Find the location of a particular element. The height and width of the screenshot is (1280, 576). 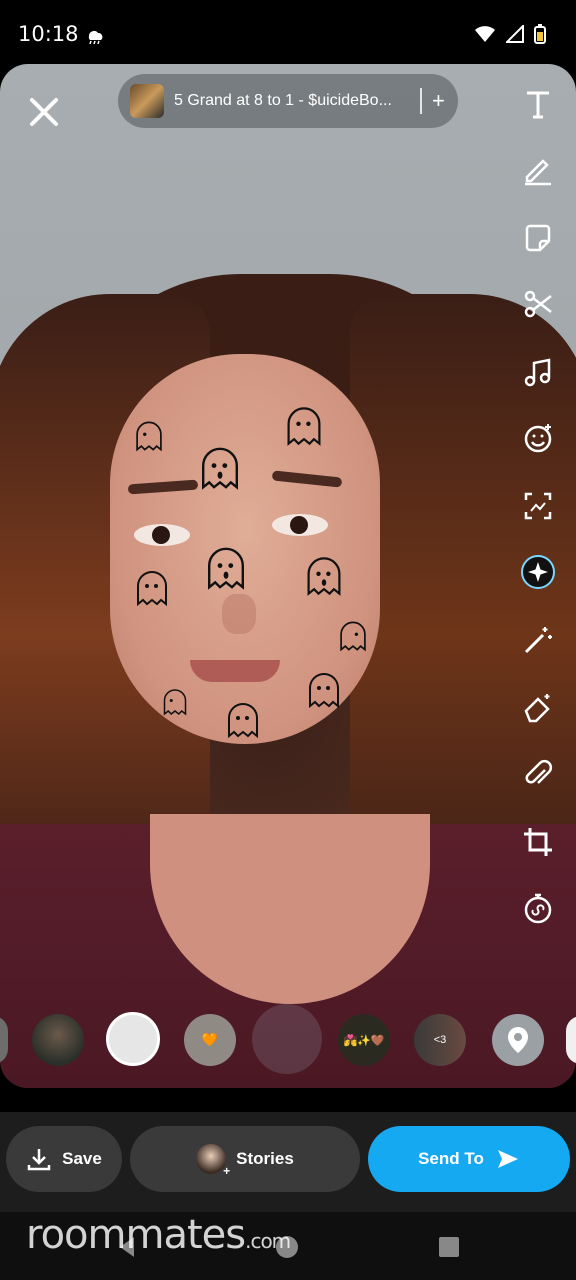

sticker-tool-button is located at coordinates (538, 238).